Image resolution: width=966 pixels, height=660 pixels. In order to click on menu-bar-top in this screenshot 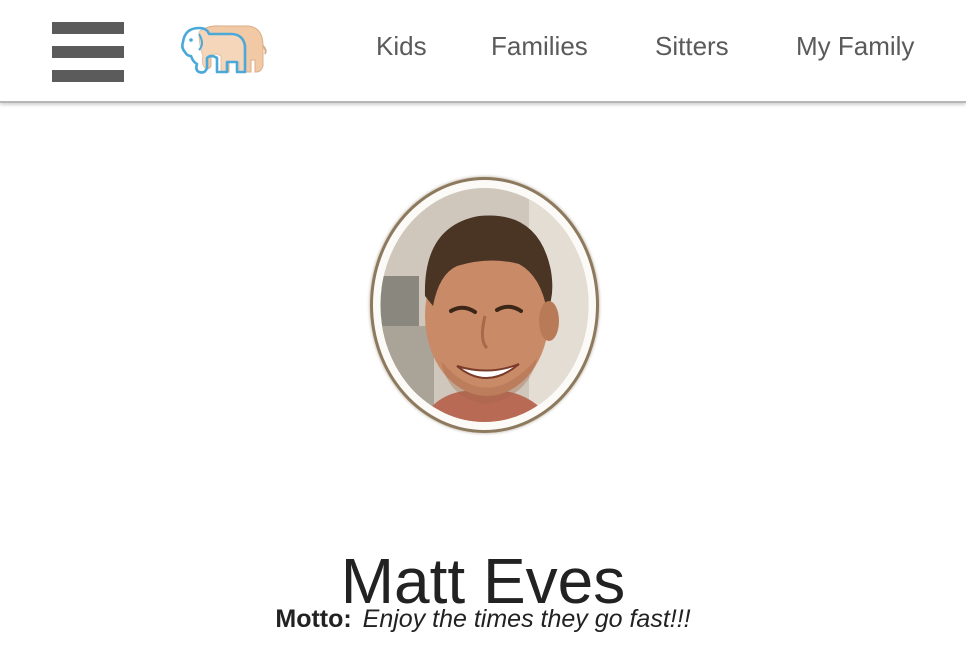, I will do `click(88, 28)`.